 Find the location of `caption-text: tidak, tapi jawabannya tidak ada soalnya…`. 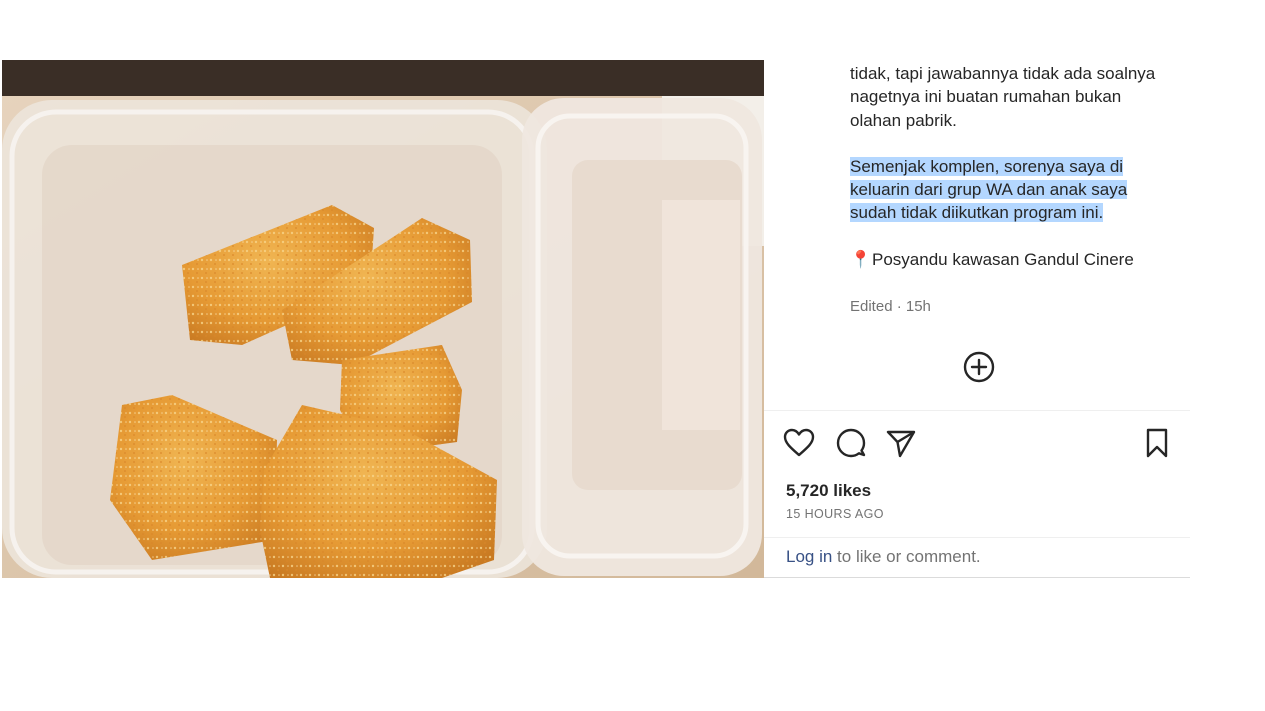

caption-text: tidak, tapi jawabannya tidak ada soalnya… is located at coordinates (1003, 97).